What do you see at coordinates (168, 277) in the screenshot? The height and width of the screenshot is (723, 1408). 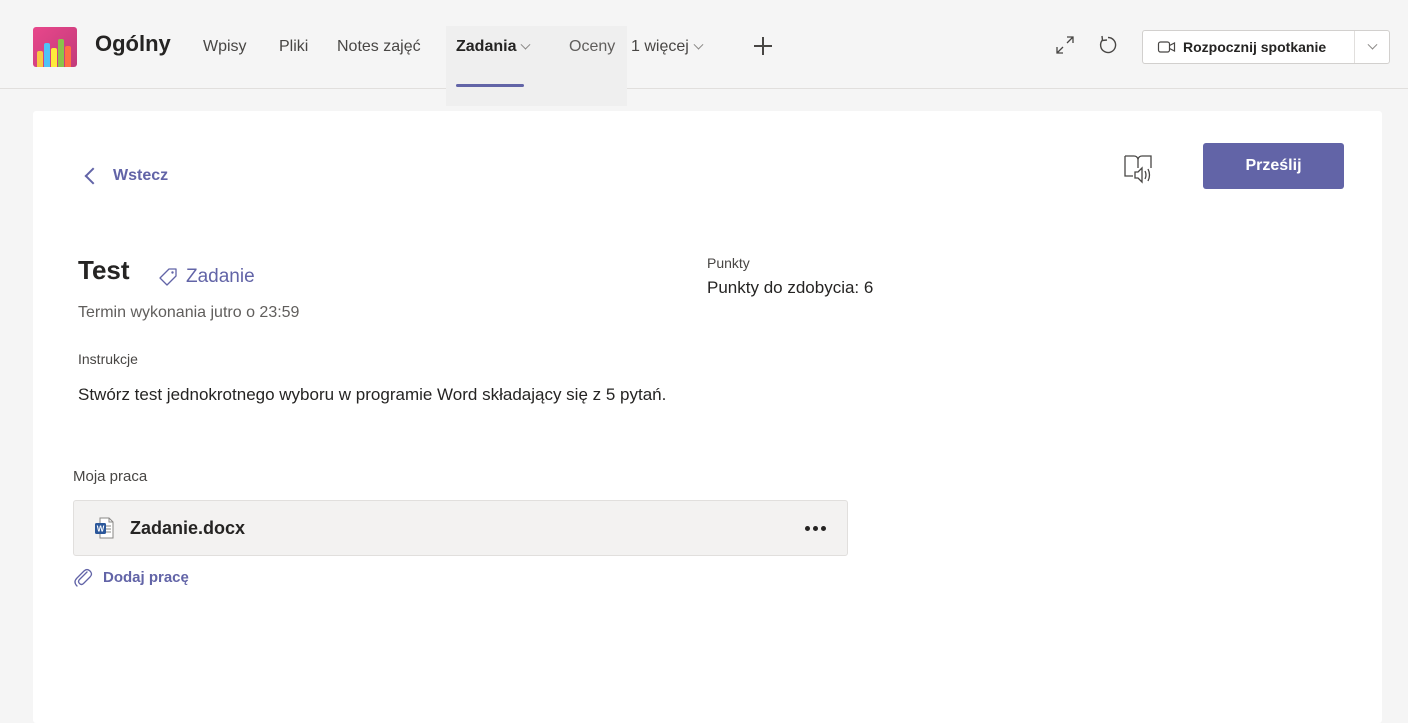 I see `tag-icon` at bounding box center [168, 277].